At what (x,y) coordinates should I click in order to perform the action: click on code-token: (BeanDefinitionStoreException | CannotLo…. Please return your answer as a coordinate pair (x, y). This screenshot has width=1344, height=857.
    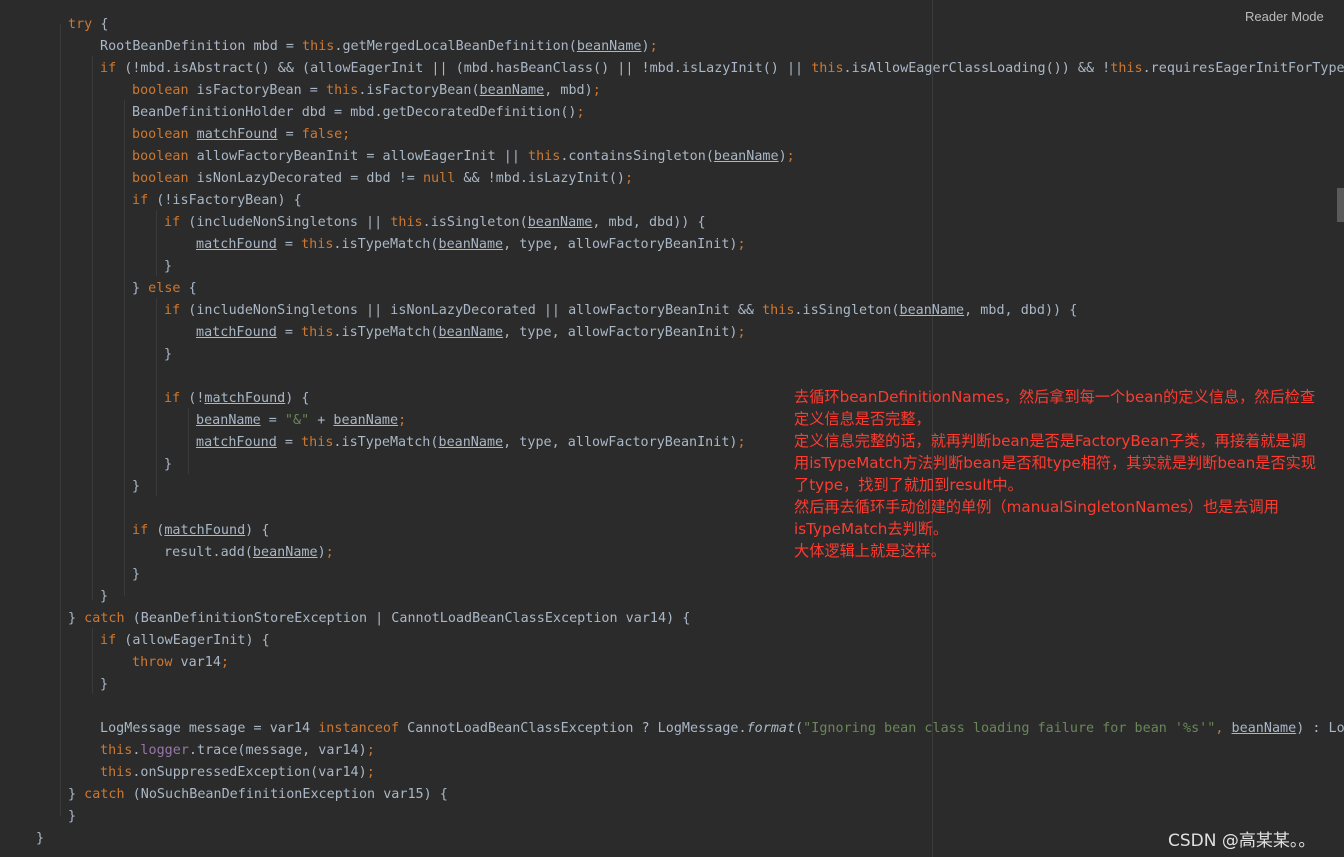
    Looking at the image, I should click on (407, 618).